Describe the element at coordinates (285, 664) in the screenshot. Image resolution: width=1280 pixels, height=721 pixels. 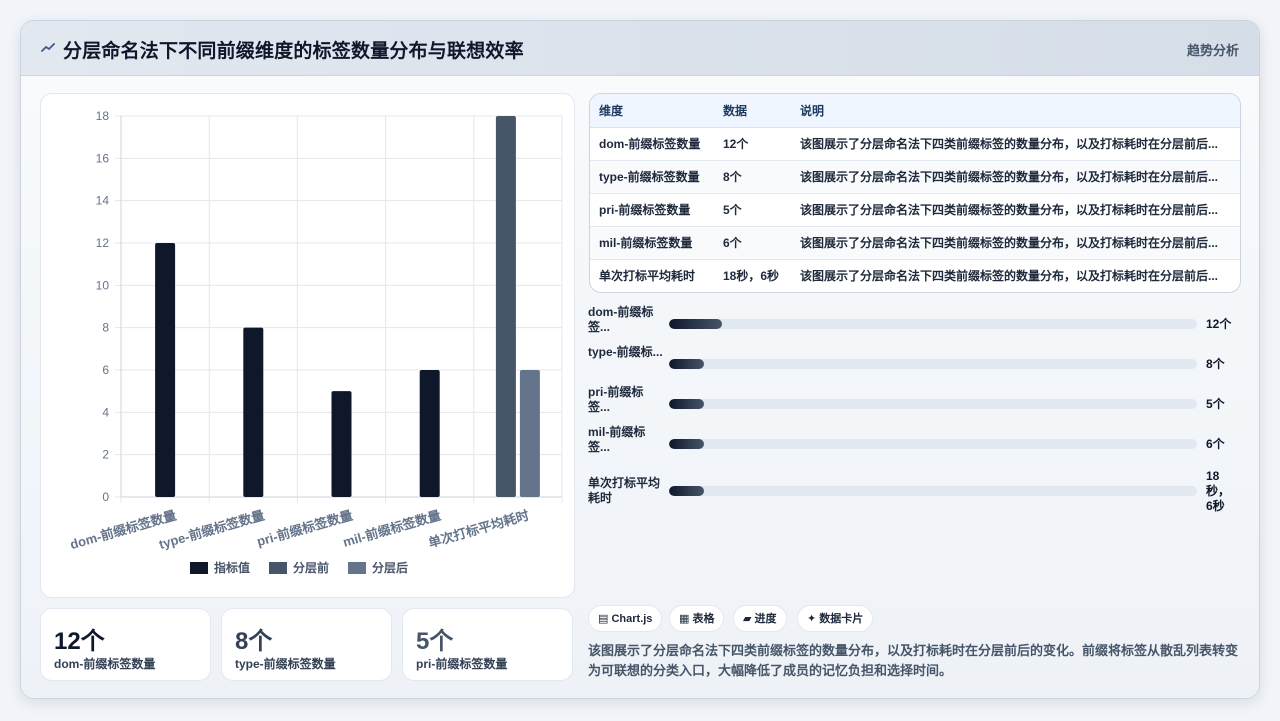
I see `stat-label: type-前缀标签数量` at that location.